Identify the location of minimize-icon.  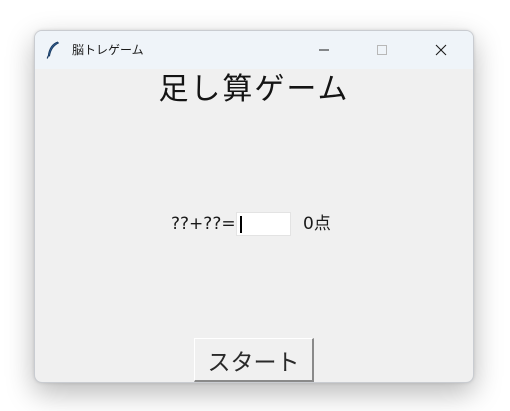
(324, 50).